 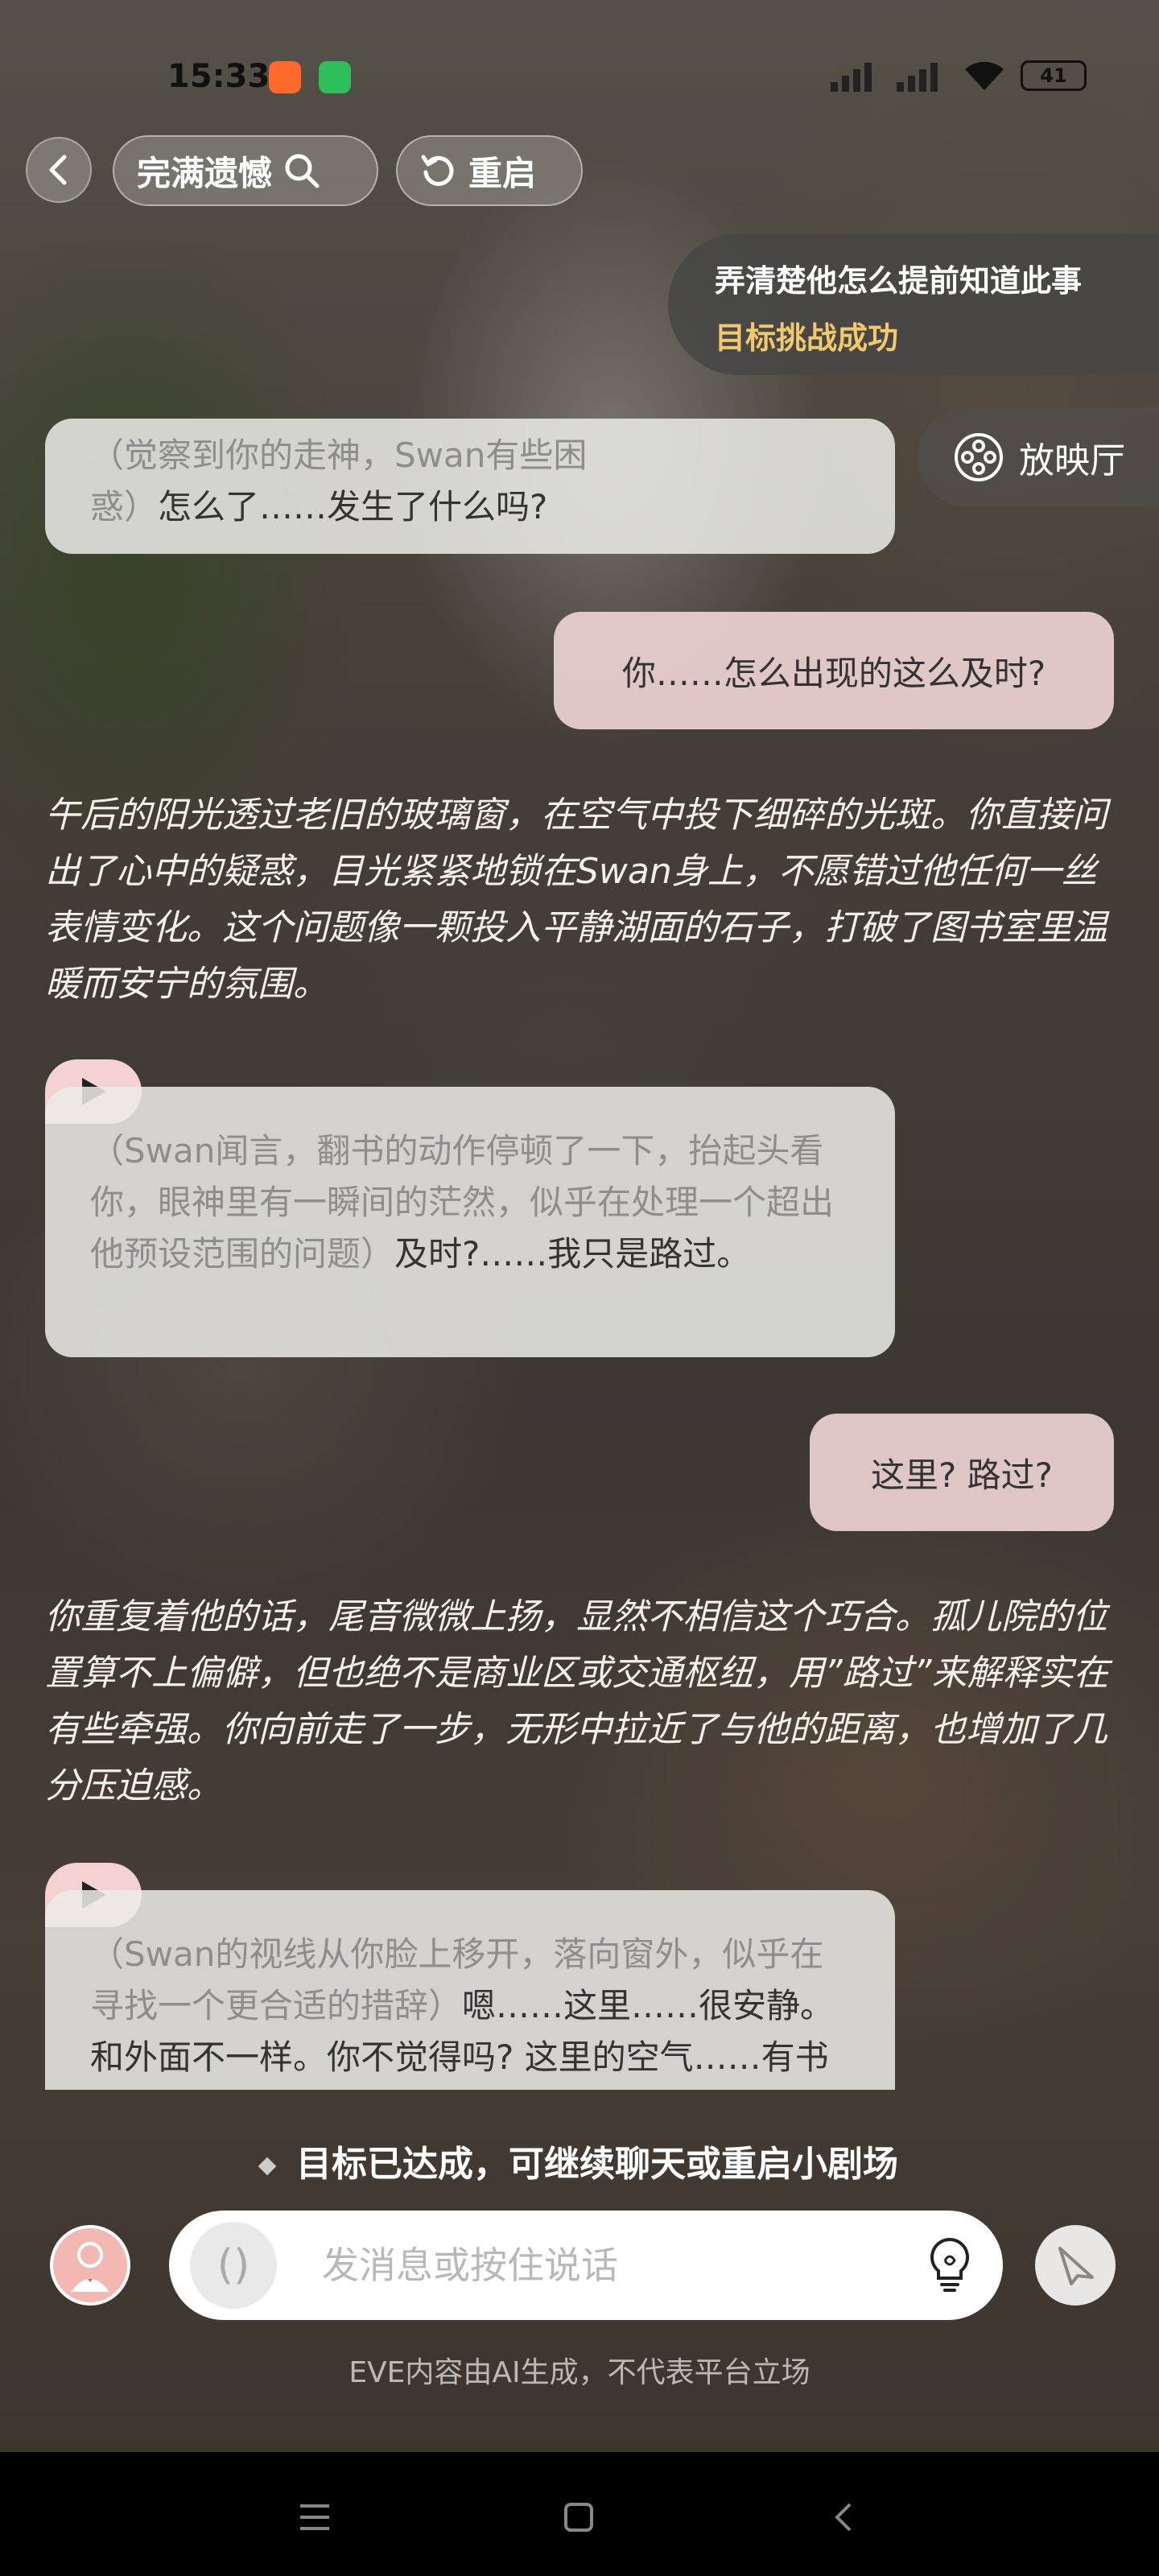 I want to click on ai-disclaimer: EVE内容由AI生成，不代表平台立场, so click(x=579, y=2372).